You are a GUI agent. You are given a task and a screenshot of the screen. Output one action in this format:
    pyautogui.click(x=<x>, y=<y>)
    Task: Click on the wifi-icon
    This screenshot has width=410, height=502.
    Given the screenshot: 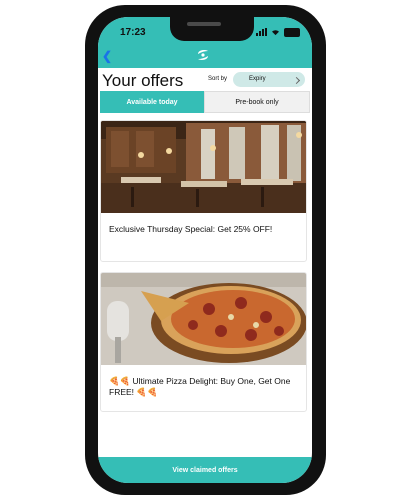 What is the action you would take?
    pyautogui.click(x=275, y=32)
    